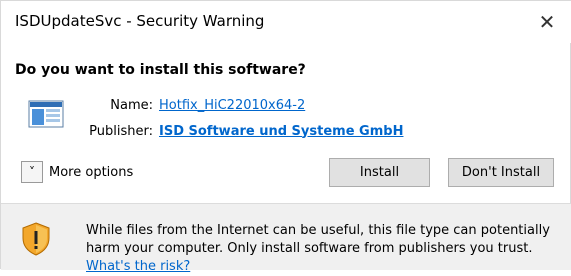  Describe the element at coordinates (46, 114) in the screenshot. I see `installer-window-icon` at that location.